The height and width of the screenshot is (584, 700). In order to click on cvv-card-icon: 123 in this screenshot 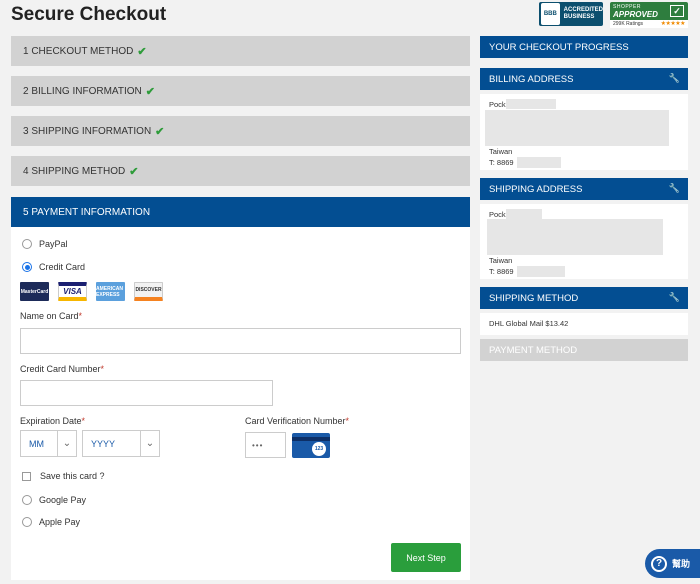, I will do `click(311, 445)`.